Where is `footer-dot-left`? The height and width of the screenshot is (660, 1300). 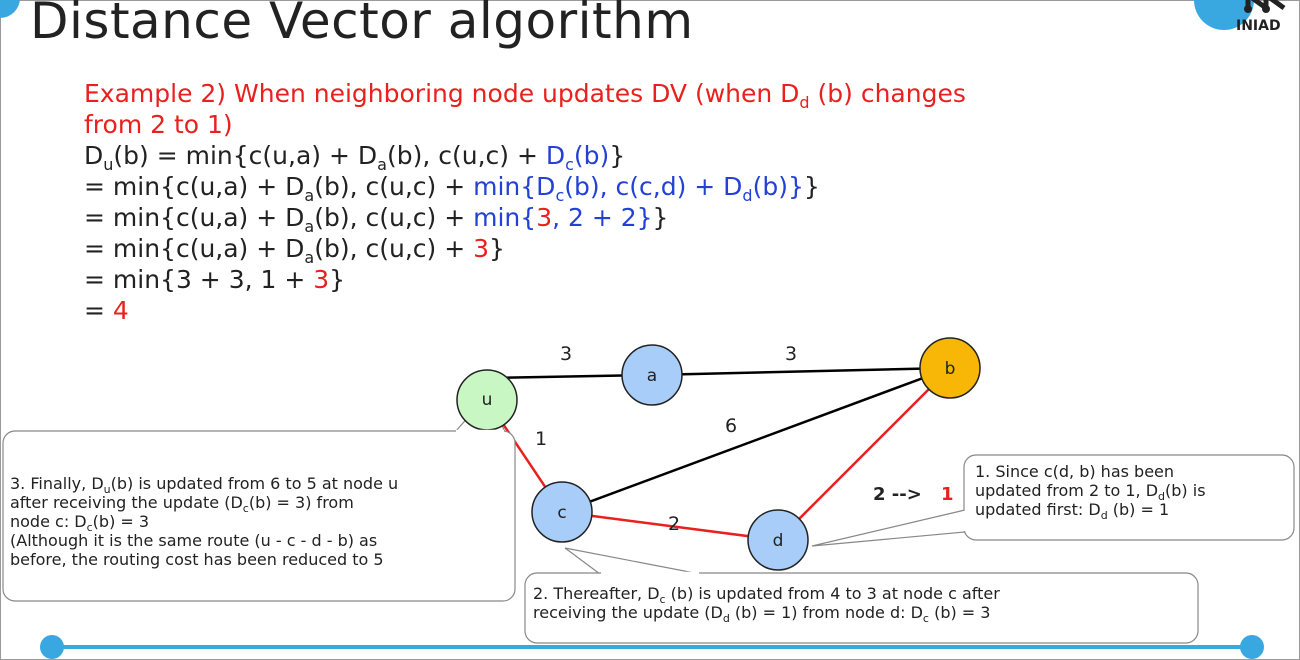 footer-dot-left is located at coordinates (52, 647).